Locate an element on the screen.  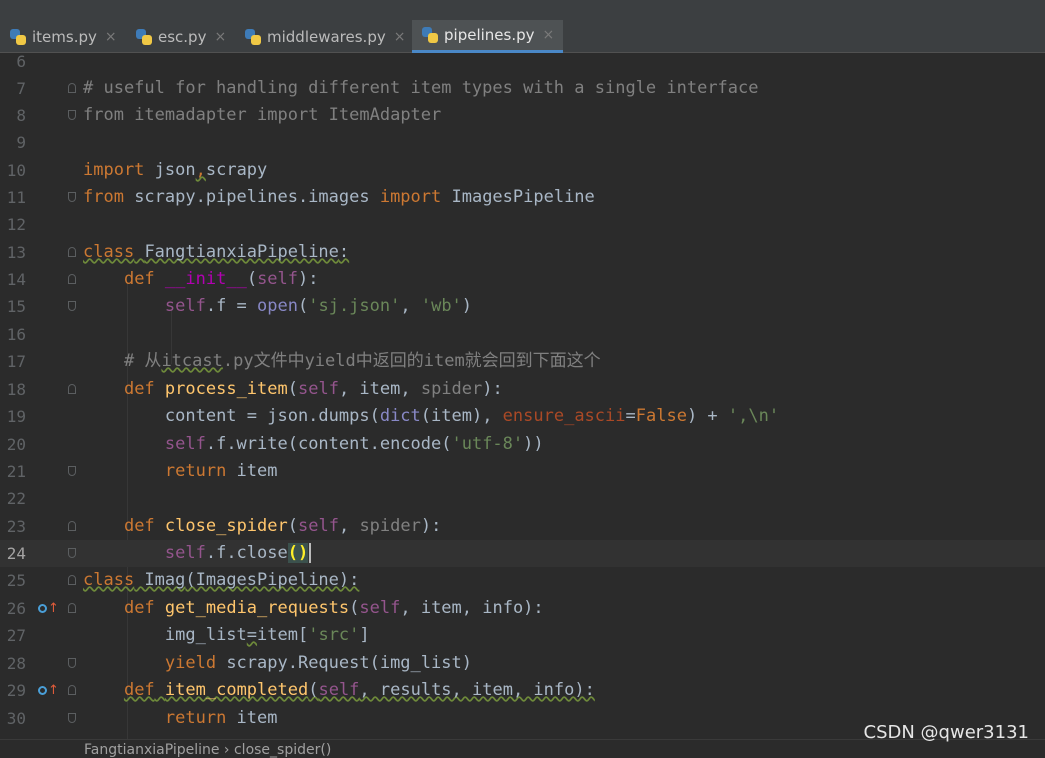
line-number: 30 is located at coordinates (16, 718).